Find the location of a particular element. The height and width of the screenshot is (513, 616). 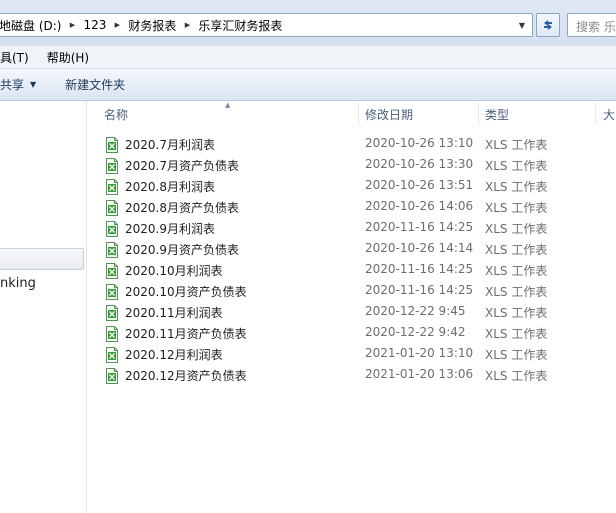

nav-selected-item is located at coordinates (42, 259).